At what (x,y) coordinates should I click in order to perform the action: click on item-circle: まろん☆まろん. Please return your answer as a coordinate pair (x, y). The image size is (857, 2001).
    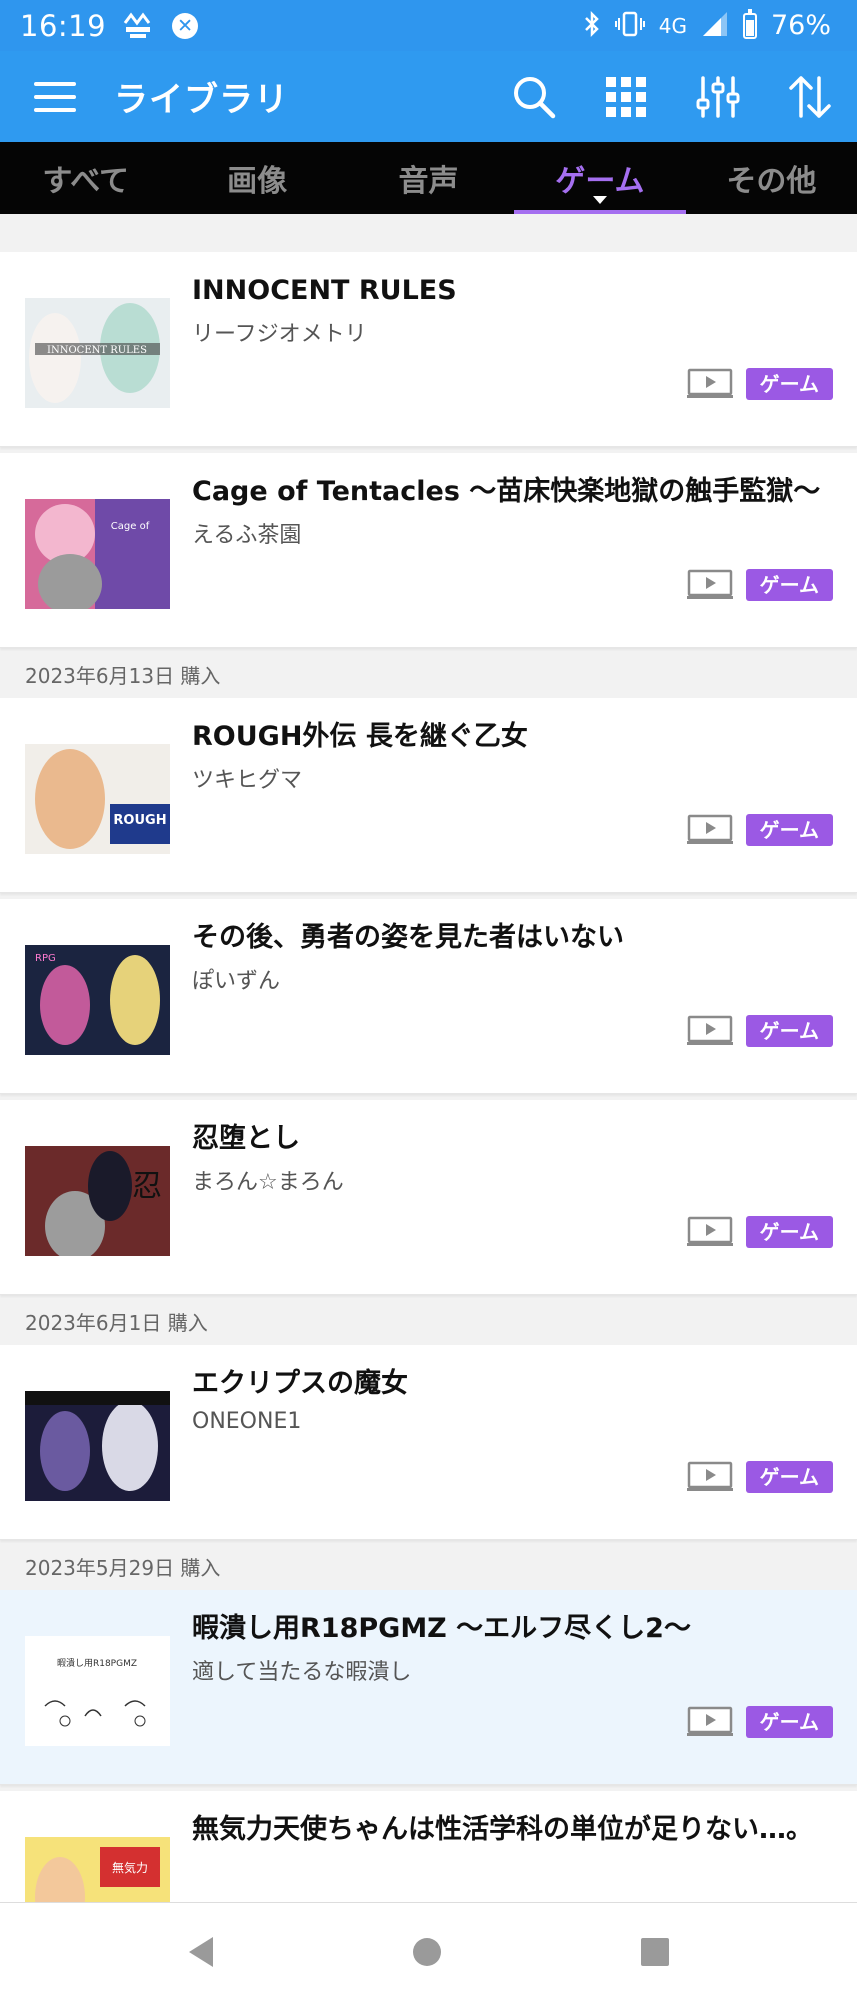
    Looking at the image, I should click on (268, 1182).